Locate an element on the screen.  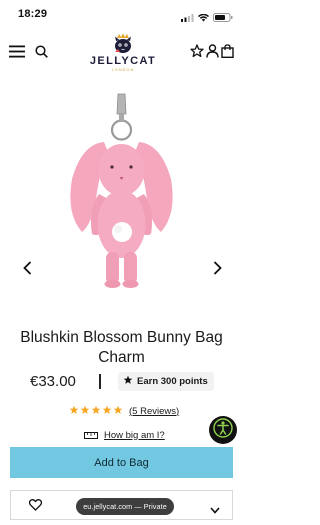
site-header: JELLYCAT LONDON is located at coordinates (121, 51).